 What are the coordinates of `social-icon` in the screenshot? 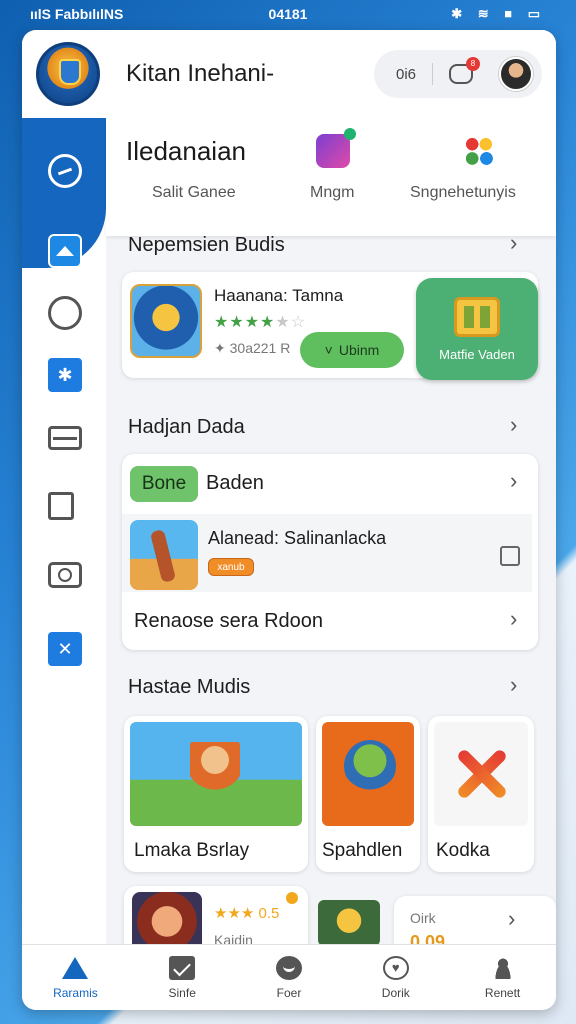 It's located at (479, 151).